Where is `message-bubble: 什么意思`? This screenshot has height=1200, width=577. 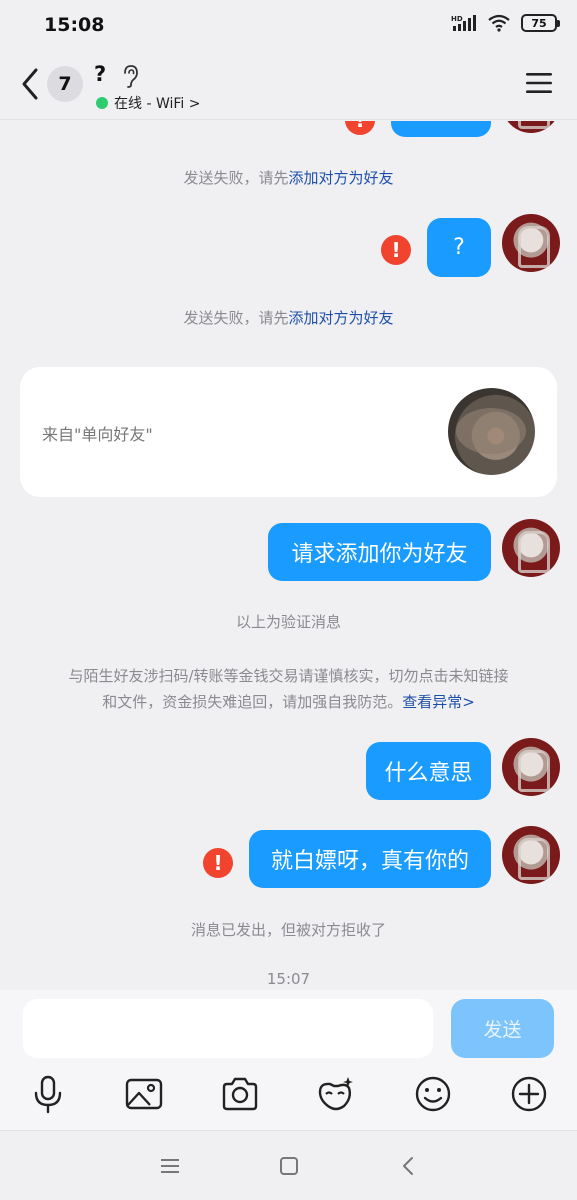 message-bubble: 什么意思 is located at coordinates (428, 771).